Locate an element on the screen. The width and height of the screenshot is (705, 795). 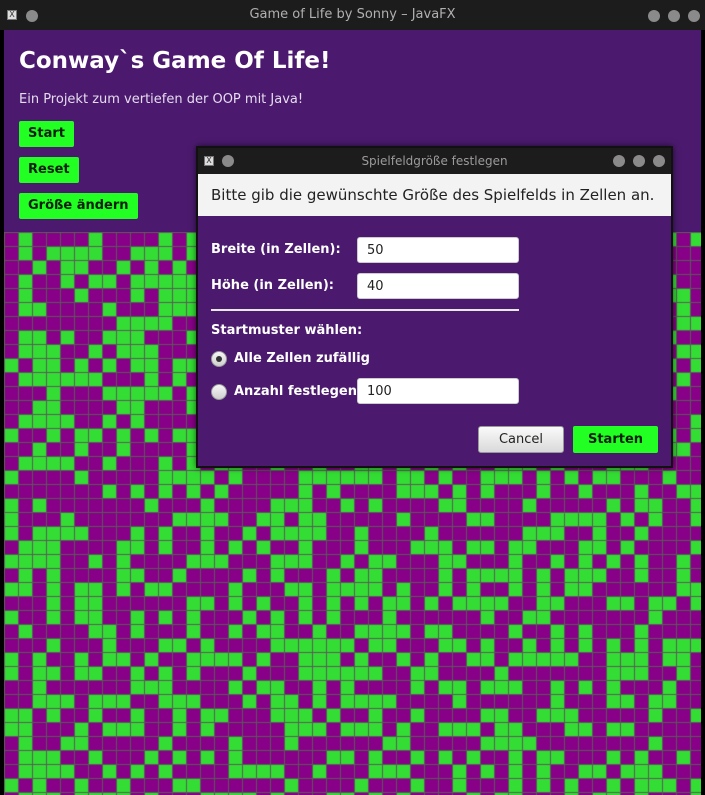
minimize-button is located at coordinates (654, 16).